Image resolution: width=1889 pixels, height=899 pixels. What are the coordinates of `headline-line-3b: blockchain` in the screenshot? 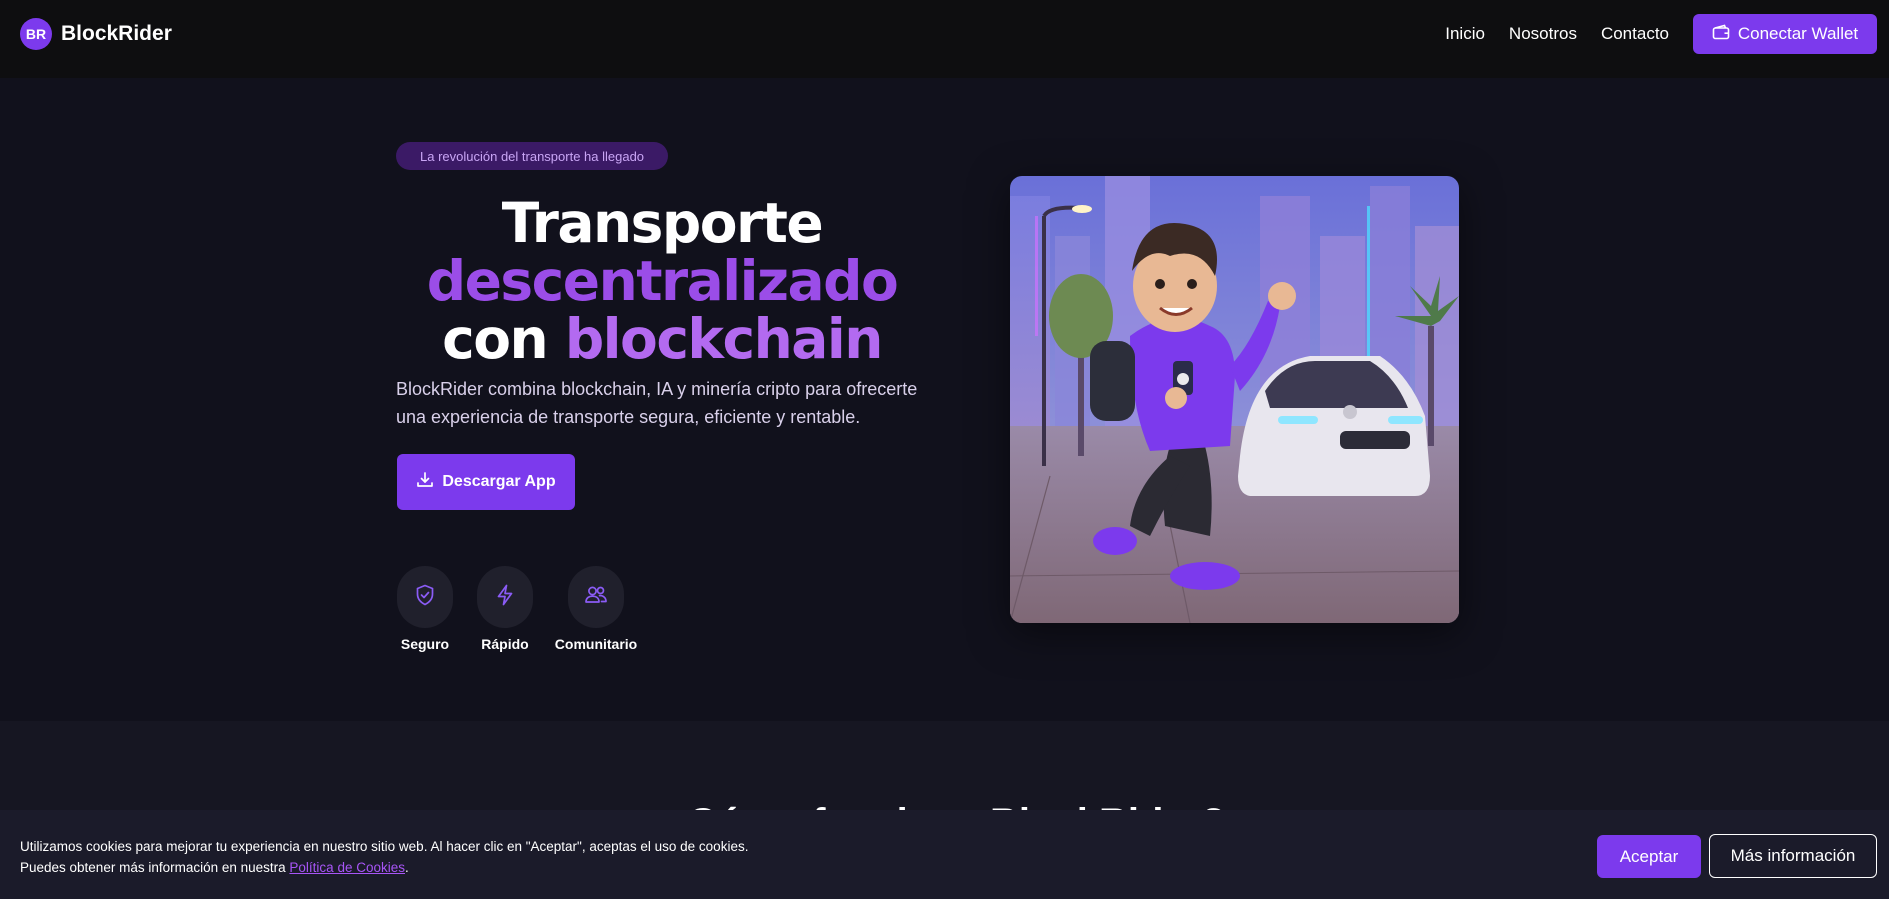 It's located at (724, 339).